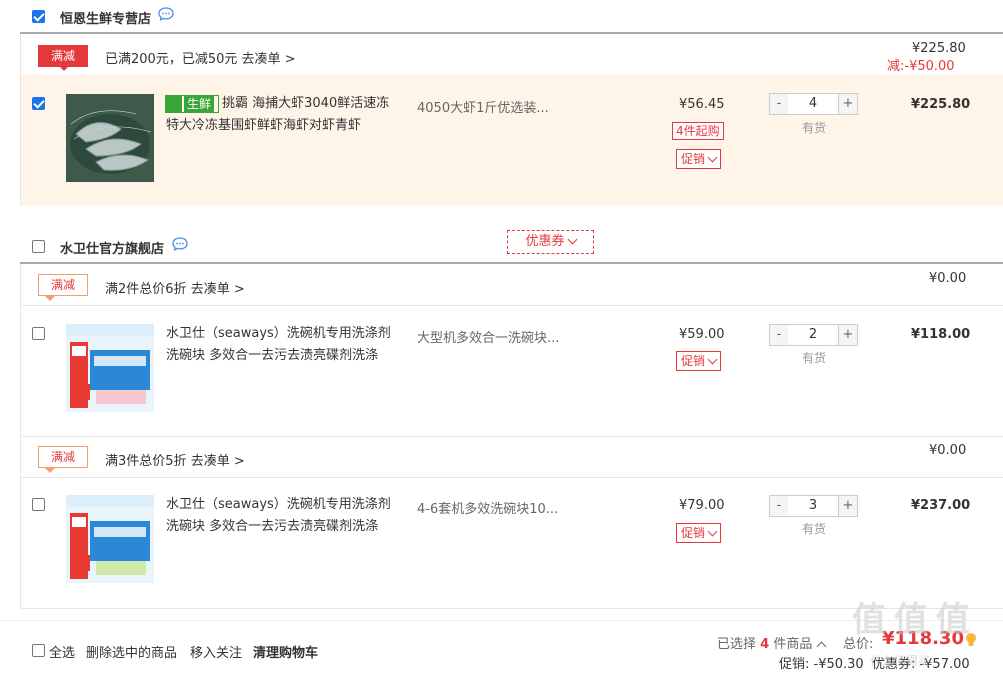 This screenshot has height=676, width=1003. Describe the element at coordinates (216, 651) in the screenshot. I see `move-to-follow-link: 移入关注` at that location.